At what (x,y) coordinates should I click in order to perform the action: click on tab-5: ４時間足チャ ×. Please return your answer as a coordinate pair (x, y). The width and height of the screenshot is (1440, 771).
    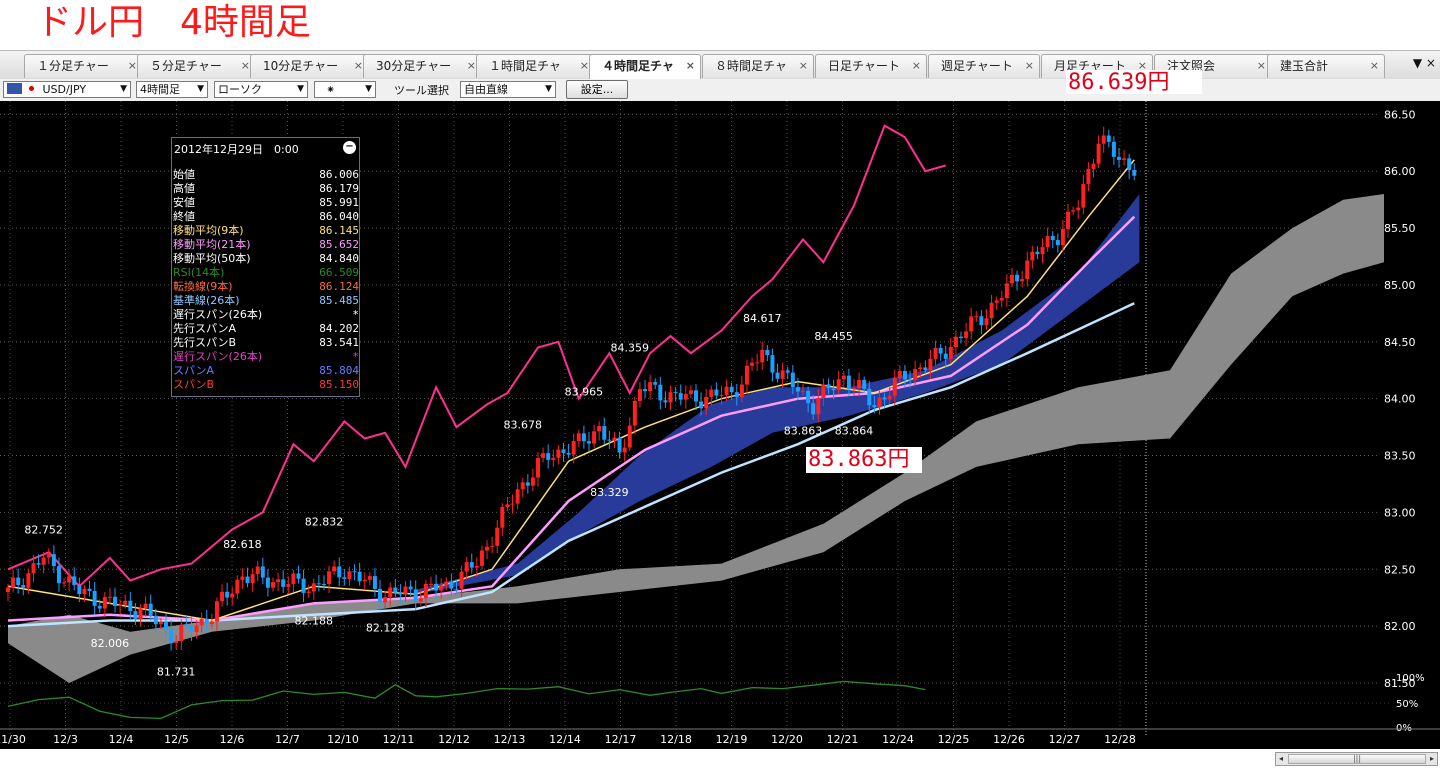
    Looking at the image, I should click on (645, 67).